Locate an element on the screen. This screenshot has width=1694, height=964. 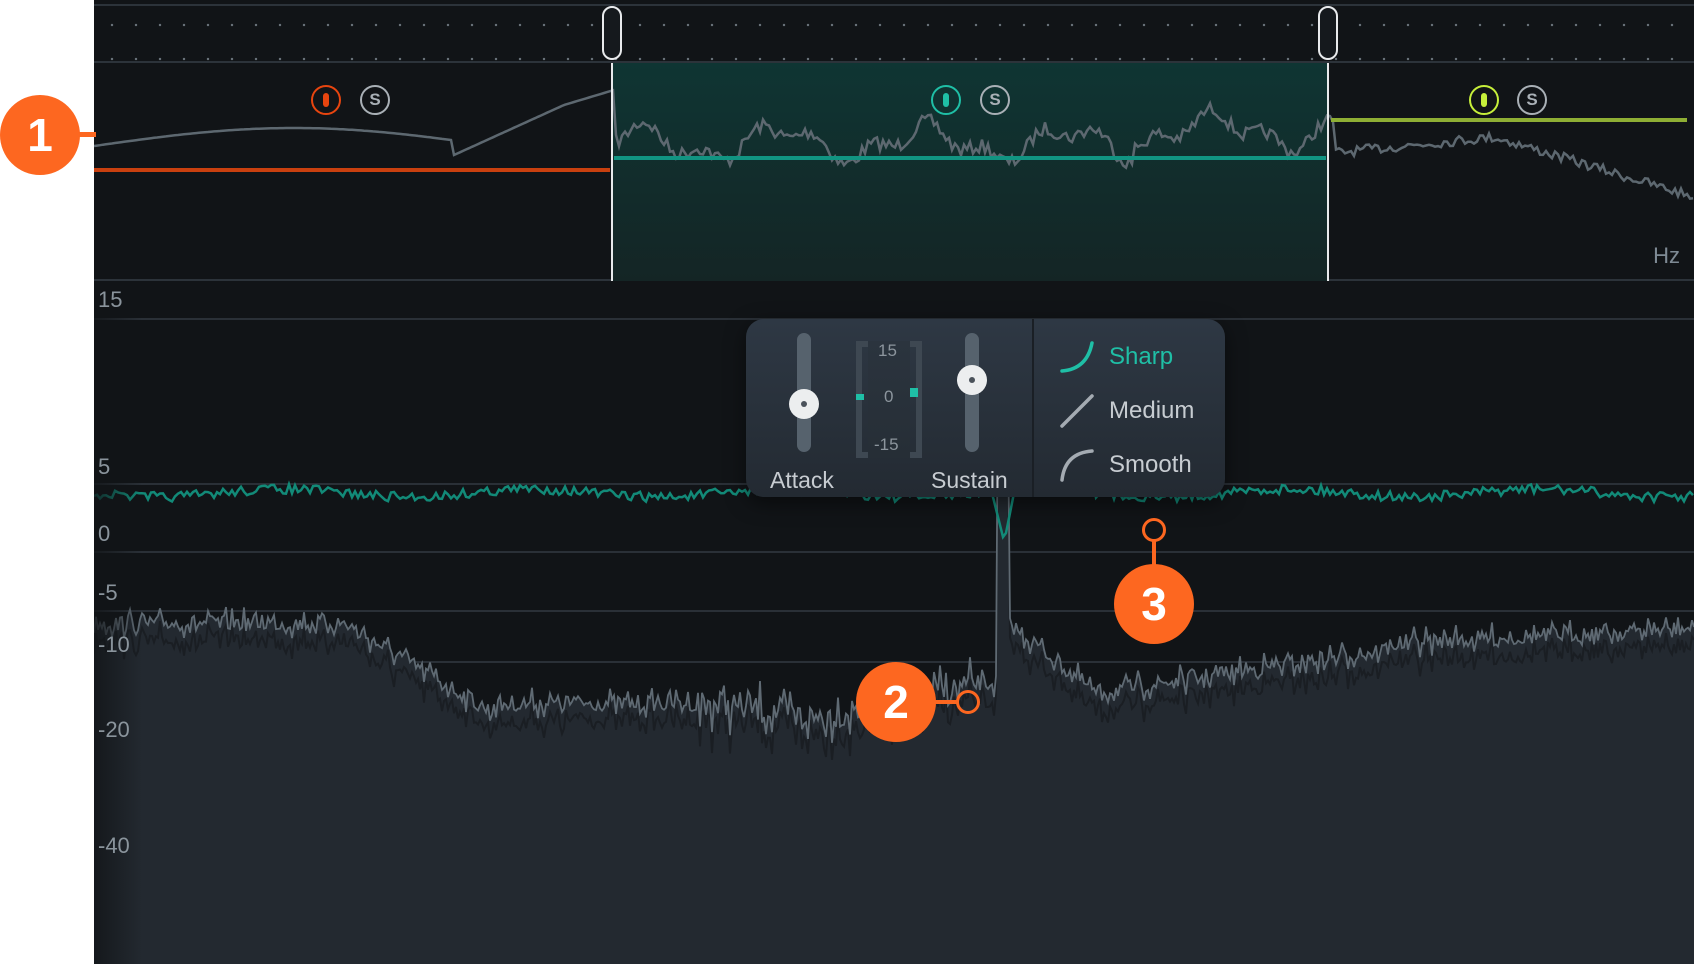
option-smooth: Smooth is located at coordinates (1125, 465).